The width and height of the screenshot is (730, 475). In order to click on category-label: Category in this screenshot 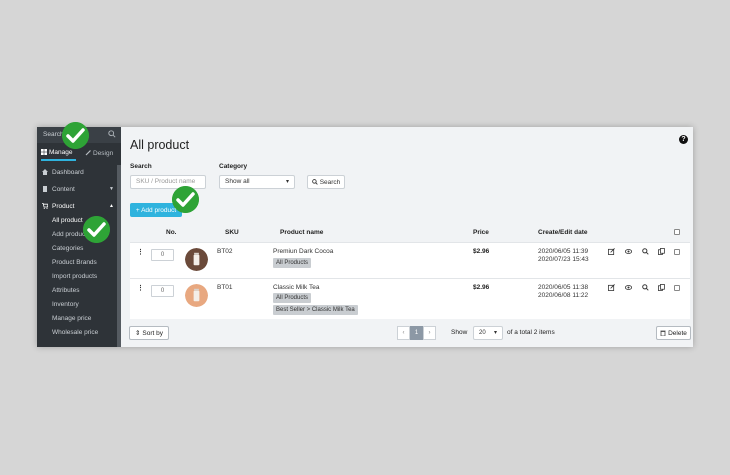, I will do `click(233, 166)`.